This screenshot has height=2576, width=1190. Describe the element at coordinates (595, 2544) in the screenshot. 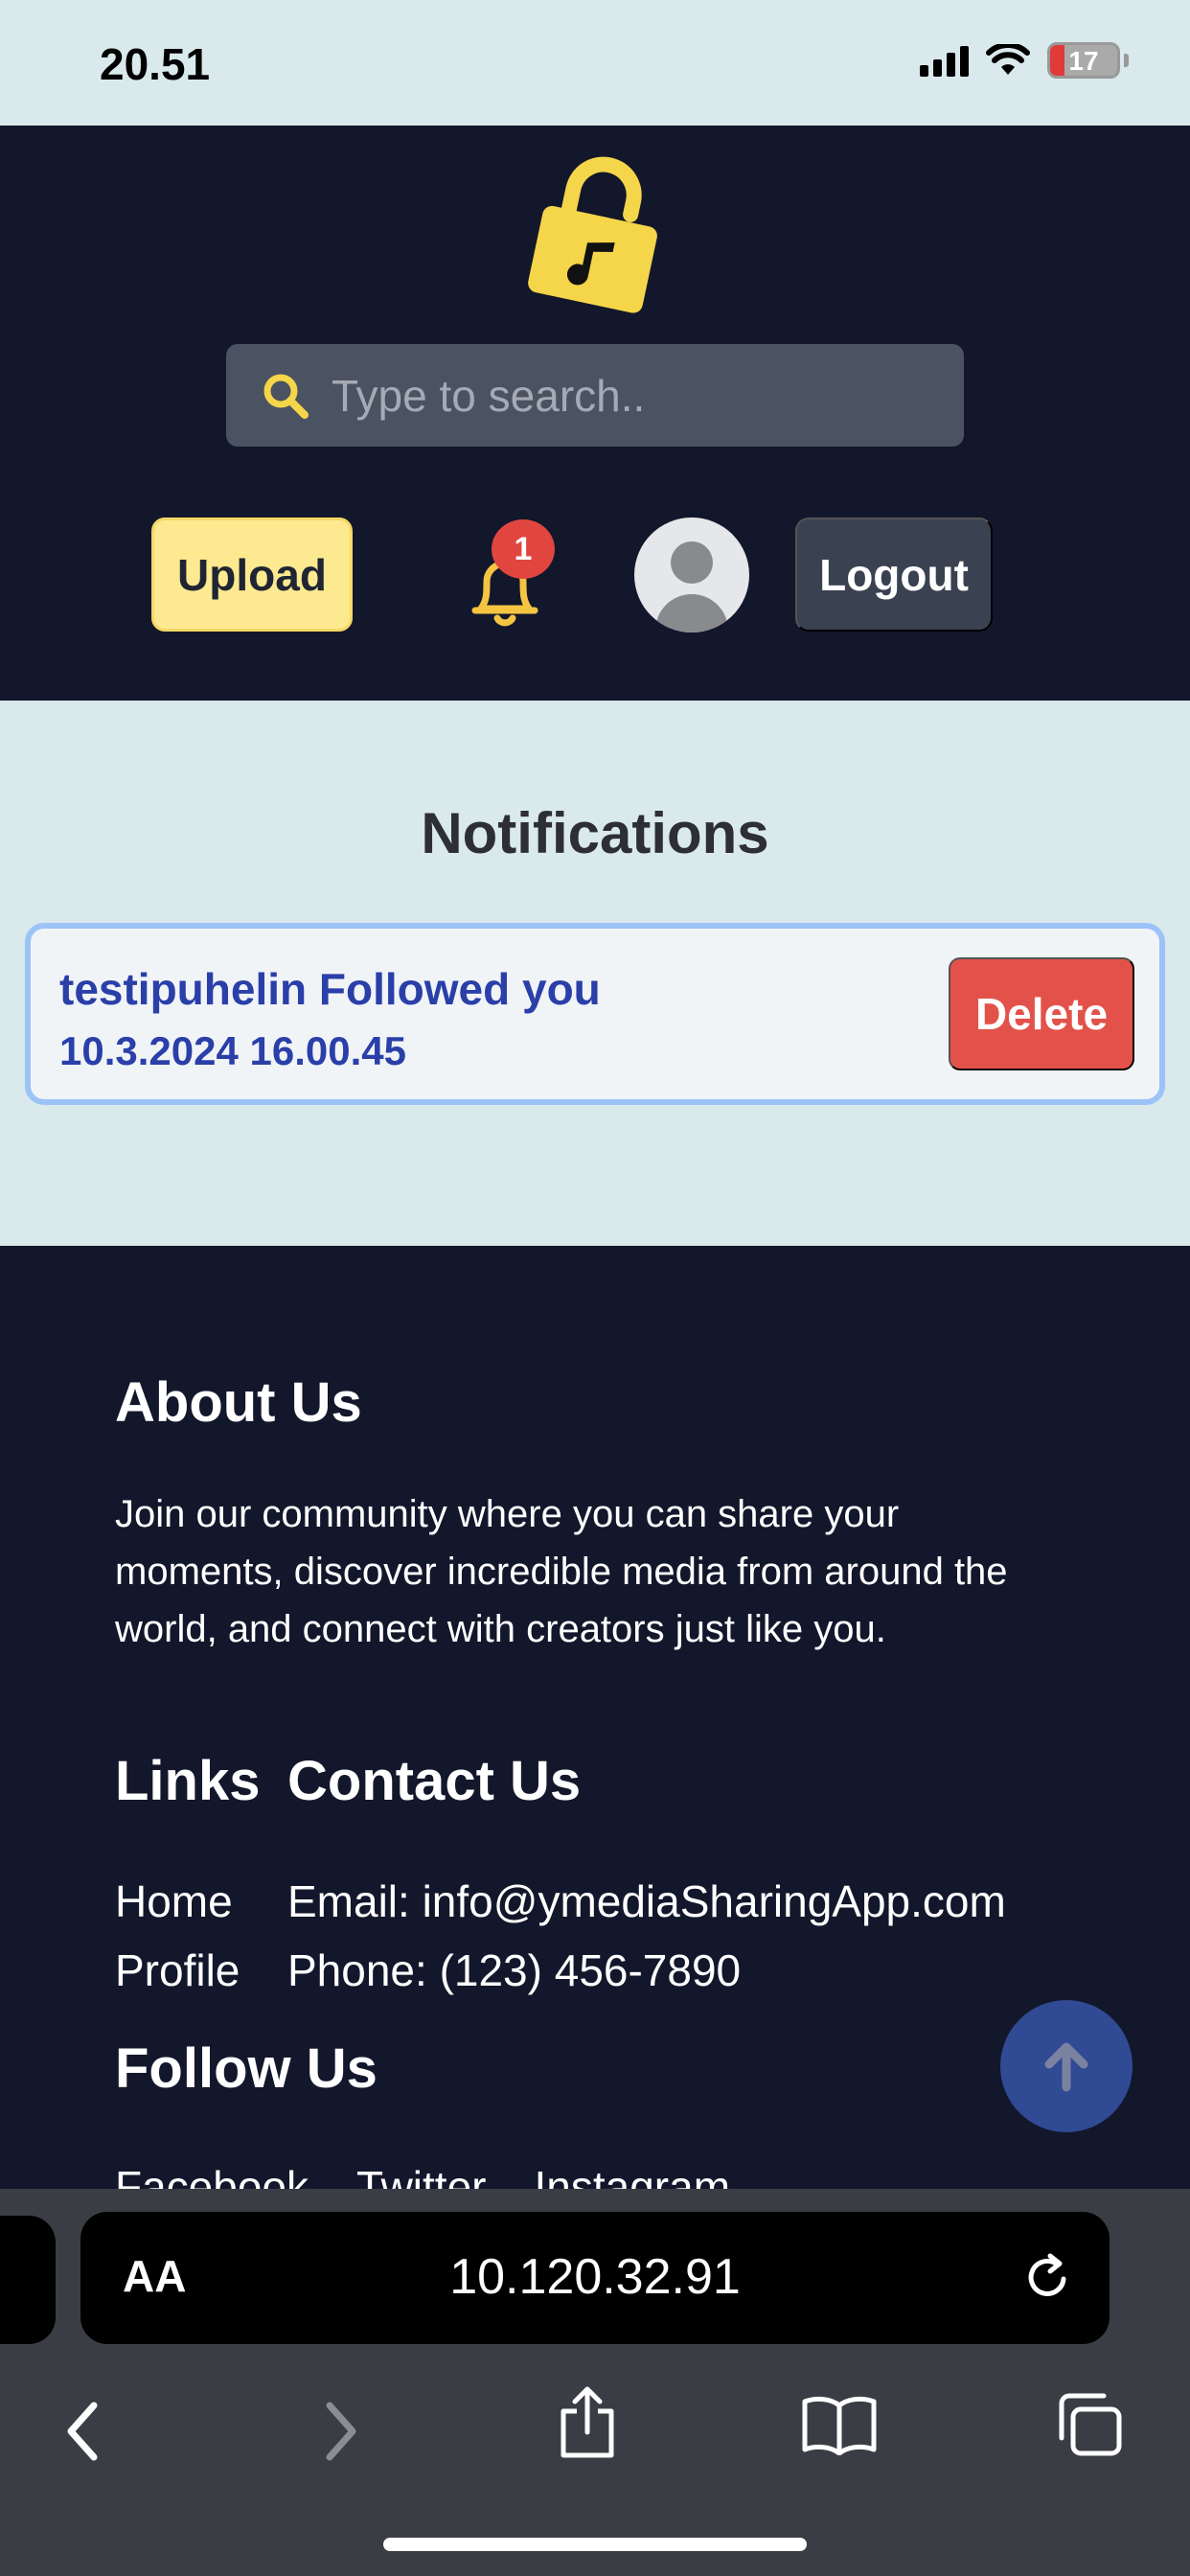

I see `home-indicator` at that location.